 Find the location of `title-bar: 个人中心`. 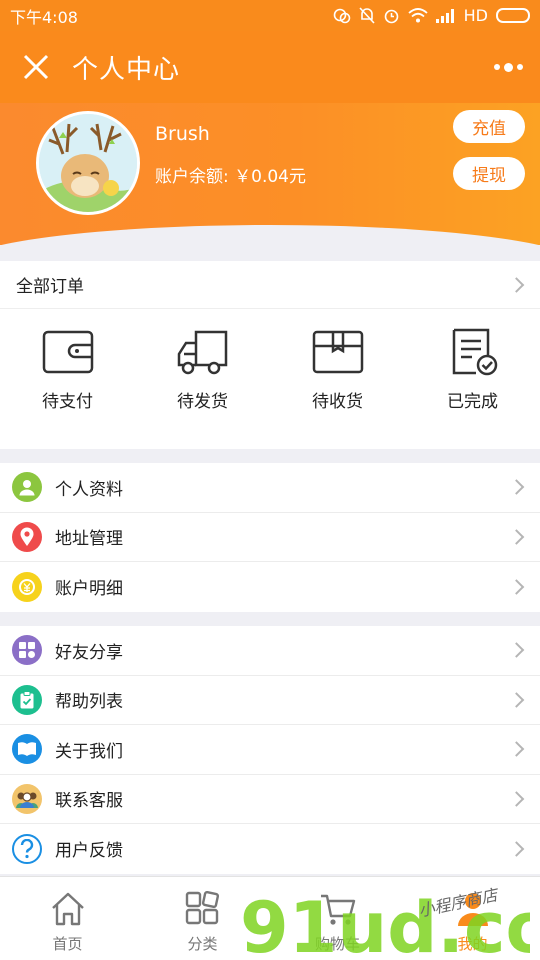

title-bar: 个人中心 is located at coordinates (270, 67).